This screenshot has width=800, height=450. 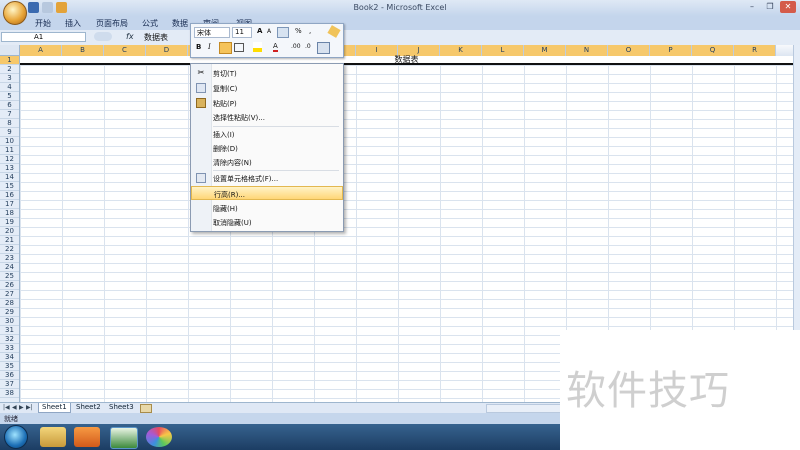 What do you see at coordinates (9, 105) in the screenshot?
I see `row-header-6: 6` at bounding box center [9, 105].